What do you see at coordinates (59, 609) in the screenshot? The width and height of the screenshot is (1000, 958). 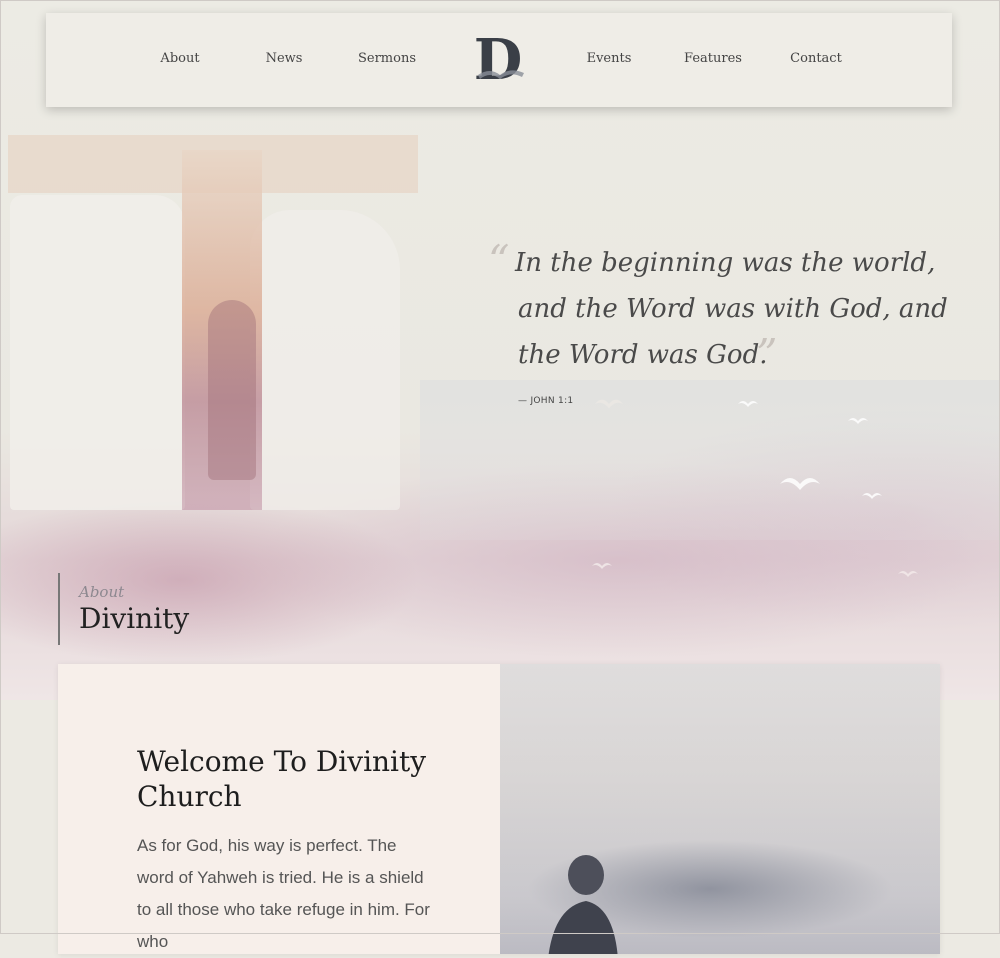 I see `section-accent-bar` at bounding box center [59, 609].